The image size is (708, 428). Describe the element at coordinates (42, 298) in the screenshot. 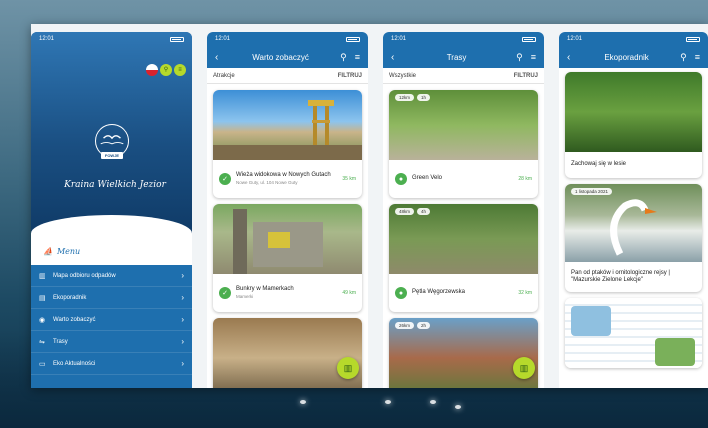

I see `book-icon: ▤` at that location.